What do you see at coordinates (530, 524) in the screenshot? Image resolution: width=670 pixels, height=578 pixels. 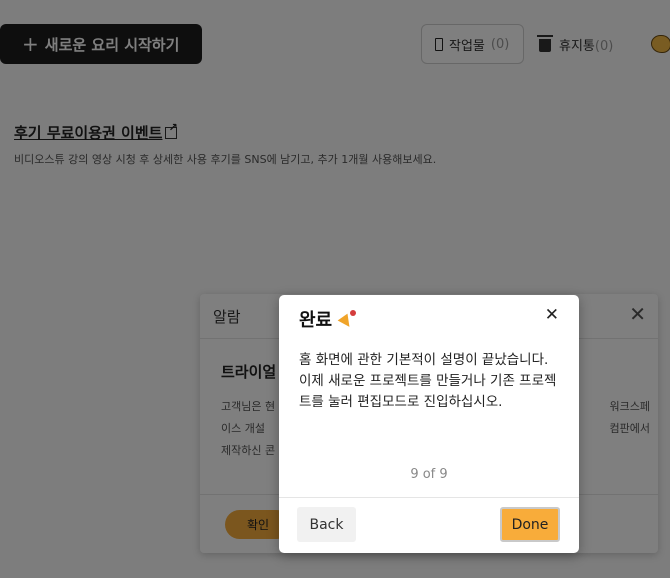 I see `done-button: Done` at bounding box center [530, 524].